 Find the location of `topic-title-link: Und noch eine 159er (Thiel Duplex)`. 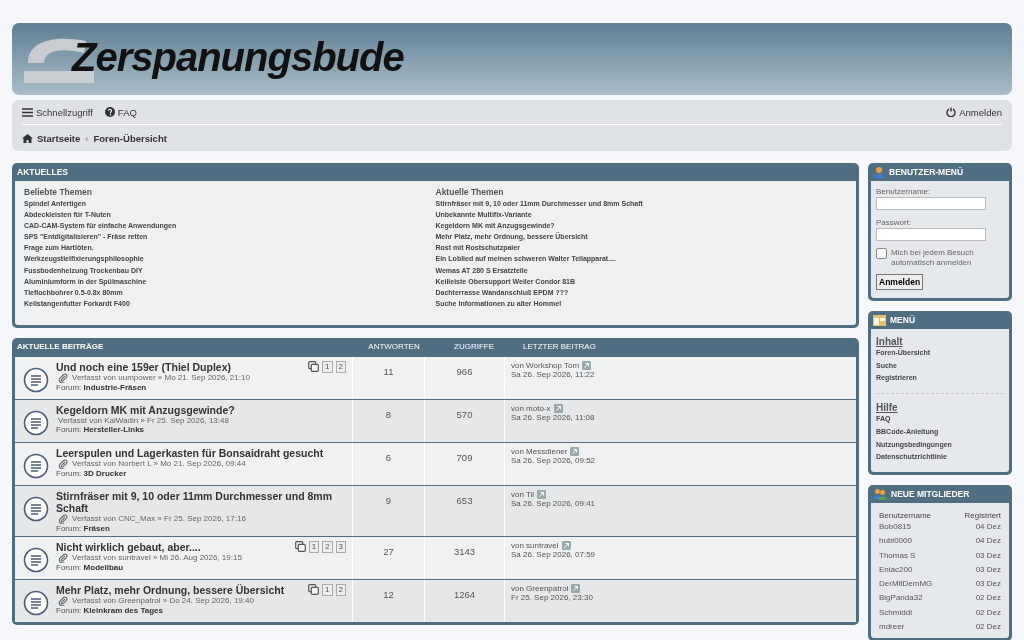

topic-title-link: Und noch eine 159er (Thiel Duplex) is located at coordinates (144, 366).